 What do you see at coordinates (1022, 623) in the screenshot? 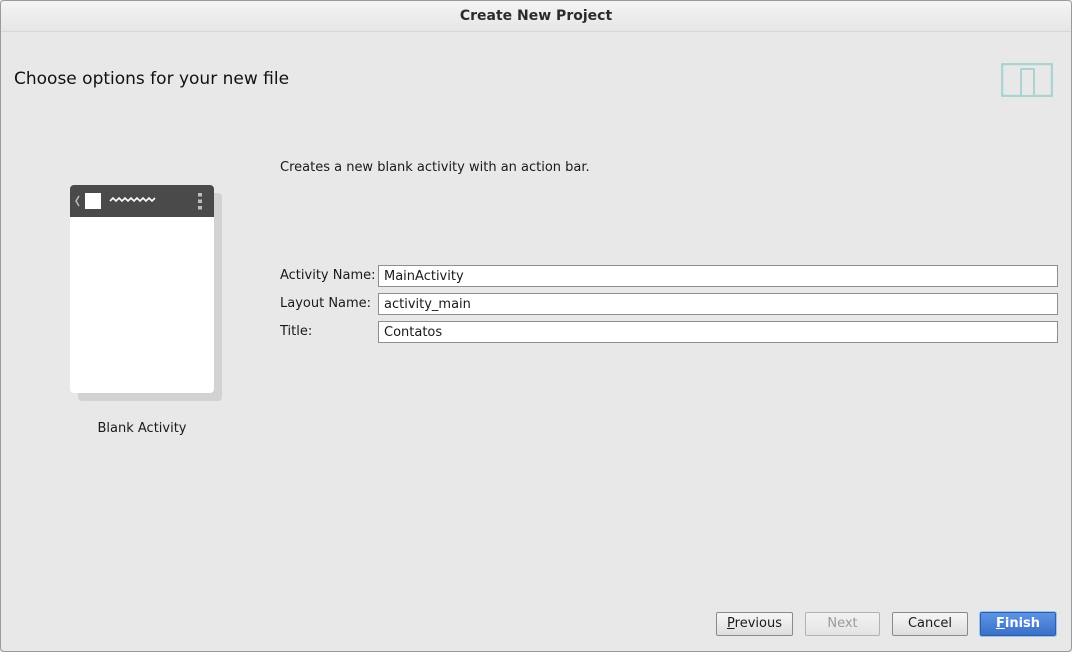
I see `finish-label: inish` at bounding box center [1022, 623].